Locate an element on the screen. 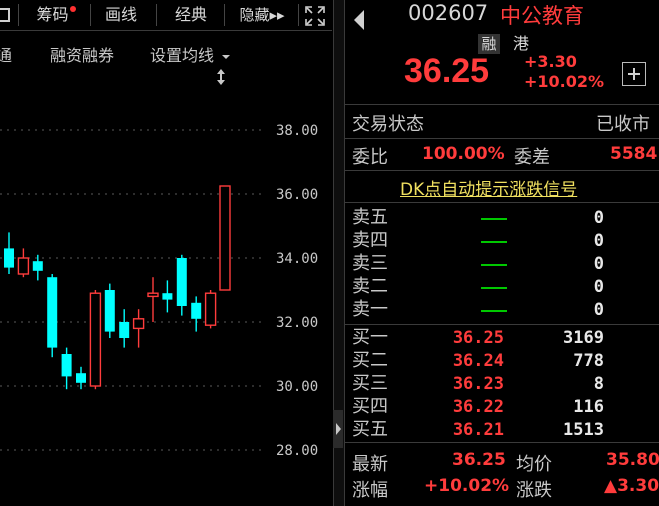  hide-button: 隐藏▸▸ is located at coordinates (262, 15).